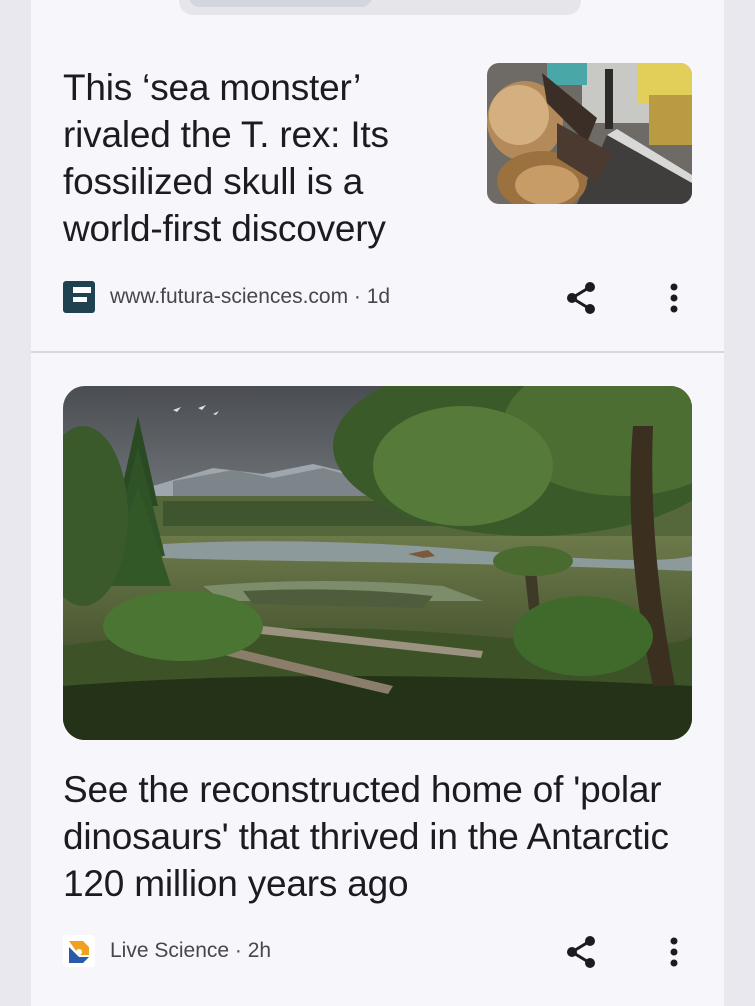  I want to click on source-name: www.futura-sciences.com, so click(229, 297).